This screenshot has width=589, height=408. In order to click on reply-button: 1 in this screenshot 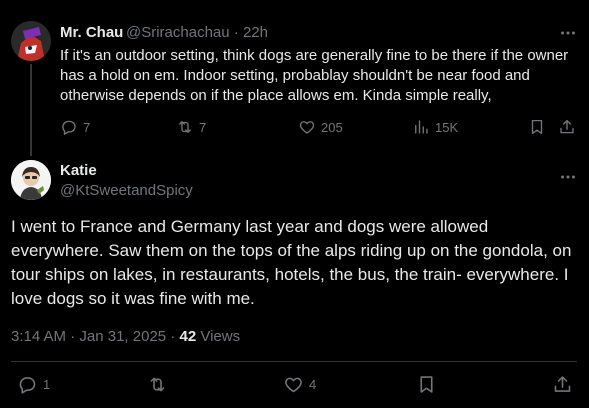, I will do `click(33, 384)`.